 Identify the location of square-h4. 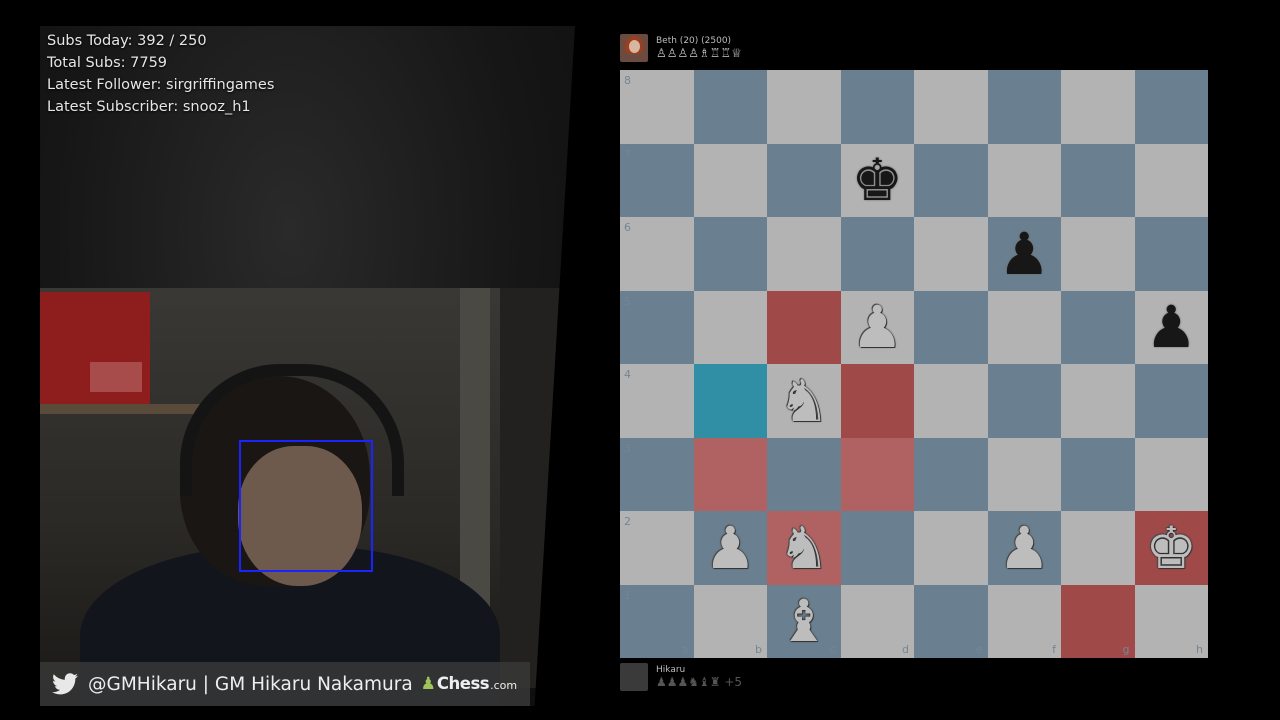
(1171, 401).